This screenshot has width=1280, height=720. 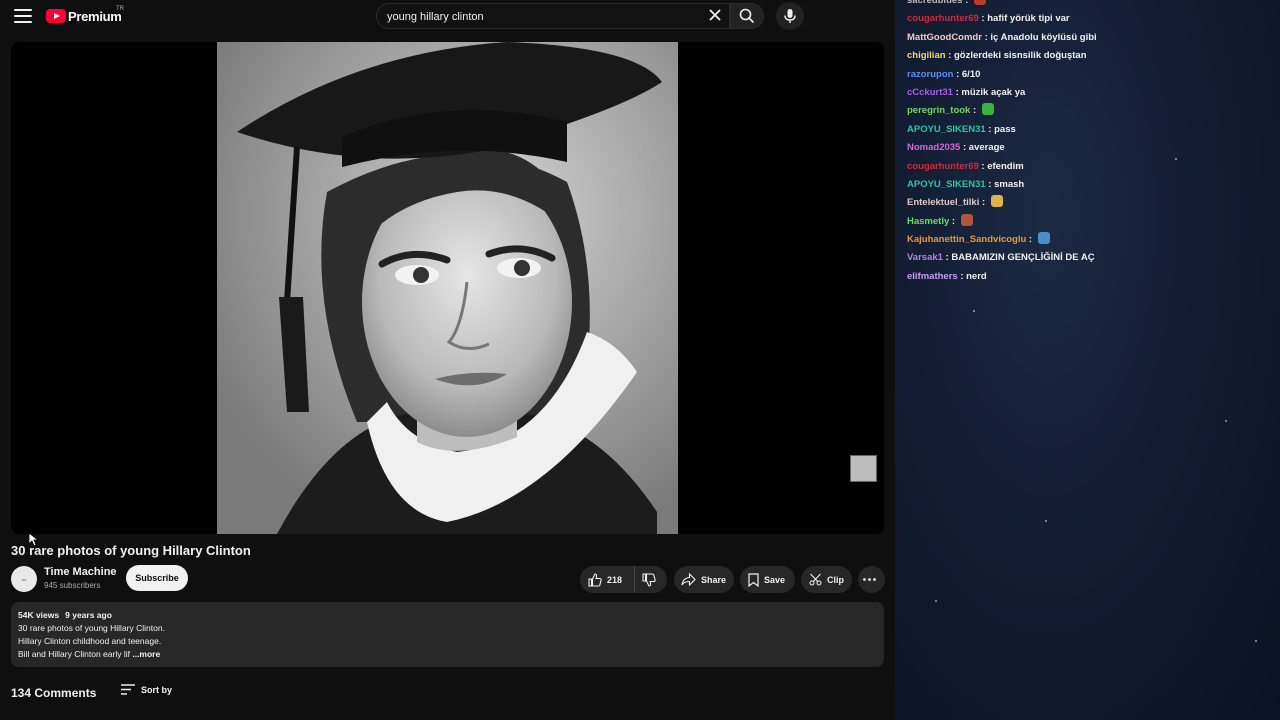 I want to click on chat-username: peregrin_took, so click(x=938, y=110).